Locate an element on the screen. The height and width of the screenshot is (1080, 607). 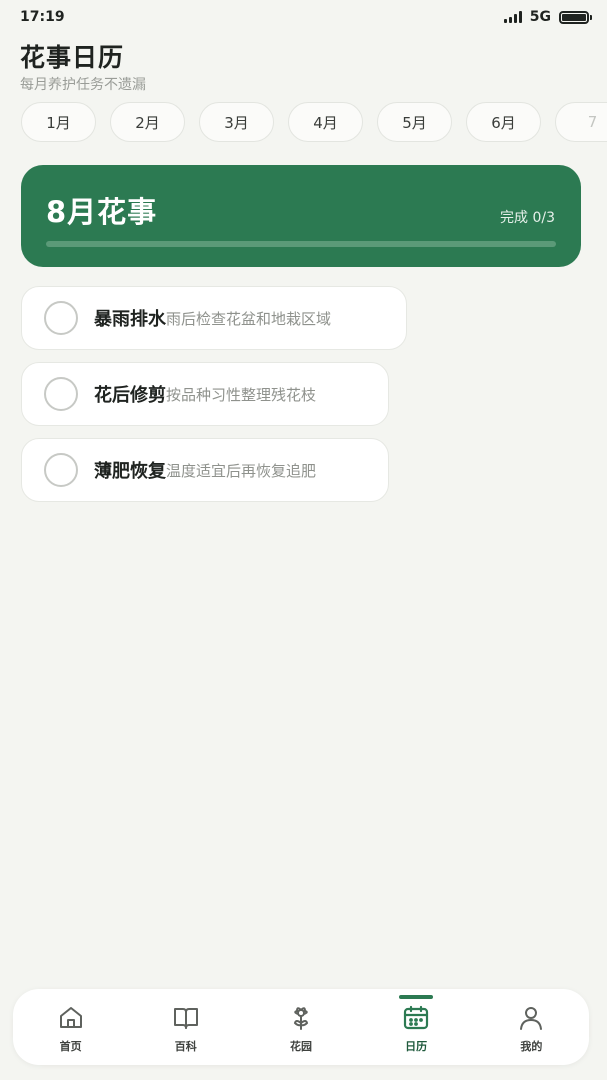
home-icon is located at coordinates (70, 1017).